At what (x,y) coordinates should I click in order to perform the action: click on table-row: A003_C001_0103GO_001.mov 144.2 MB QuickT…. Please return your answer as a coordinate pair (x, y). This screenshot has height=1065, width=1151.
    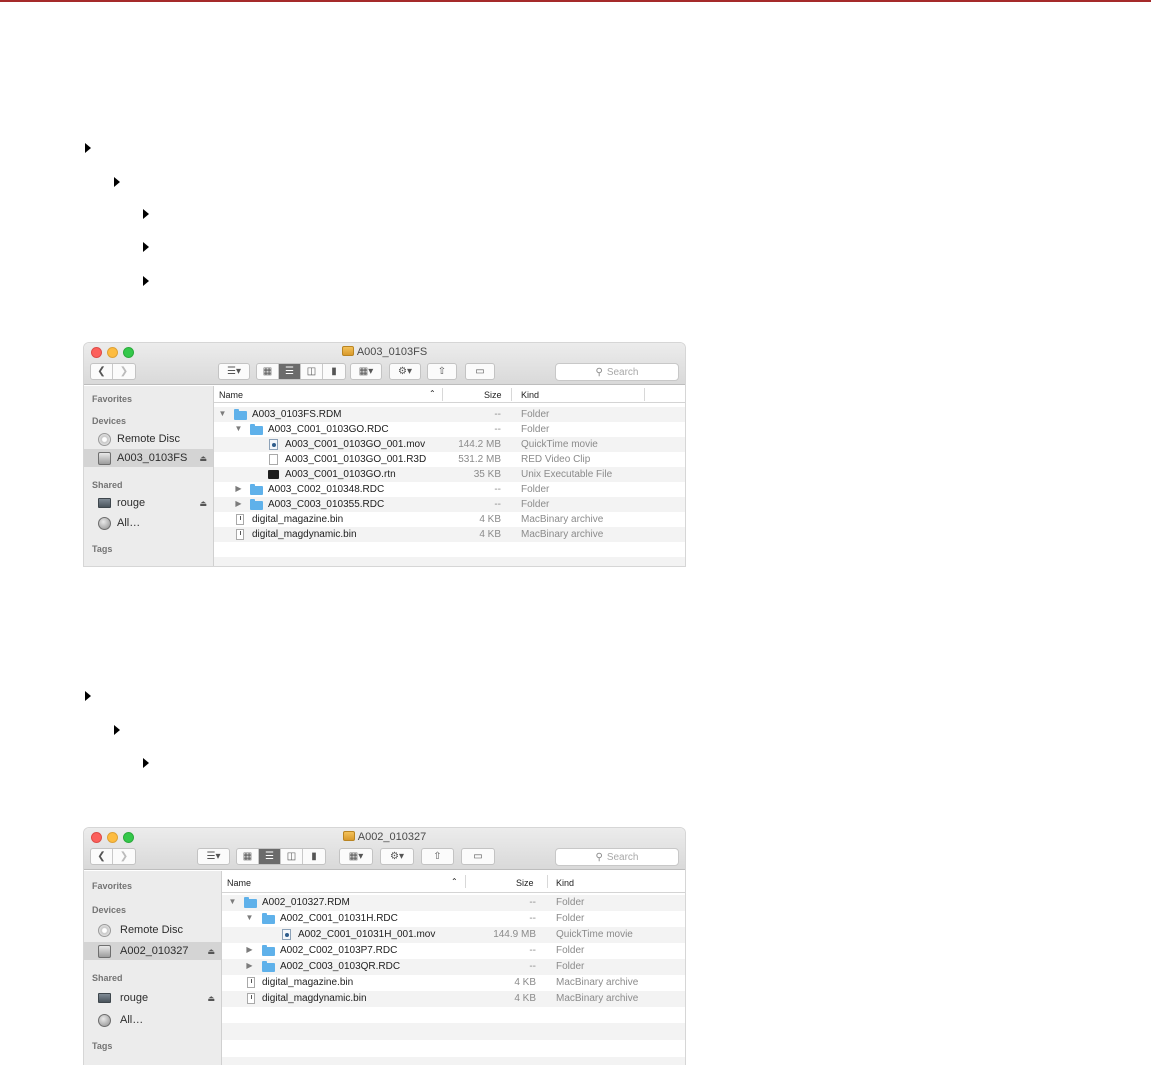
    Looking at the image, I should click on (449, 444).